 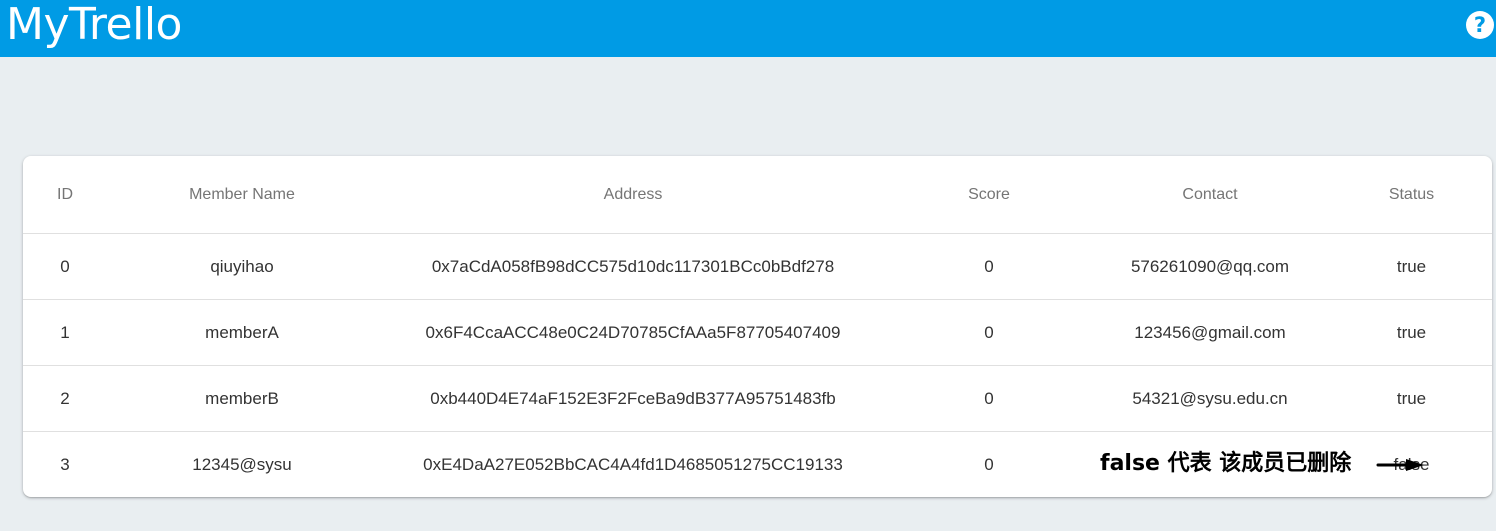 I want to click on help-circle-icon: ?, so click(x=1480, y=25).